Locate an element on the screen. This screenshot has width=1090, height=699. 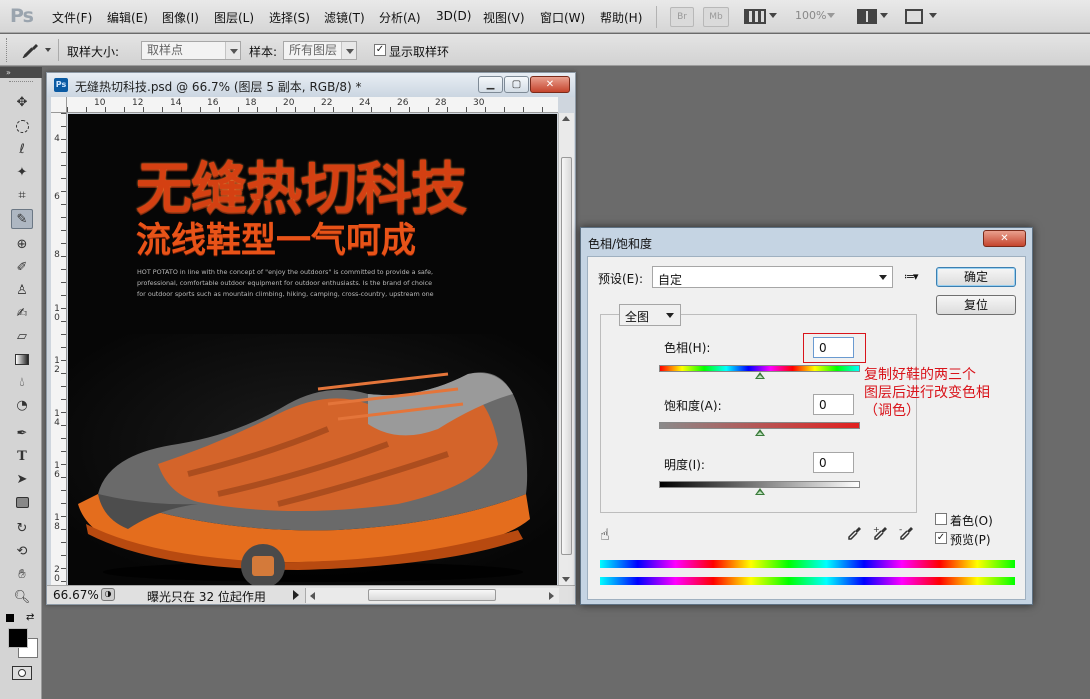
sample-size-select: 取样点 is located at coordinates (191, 50).